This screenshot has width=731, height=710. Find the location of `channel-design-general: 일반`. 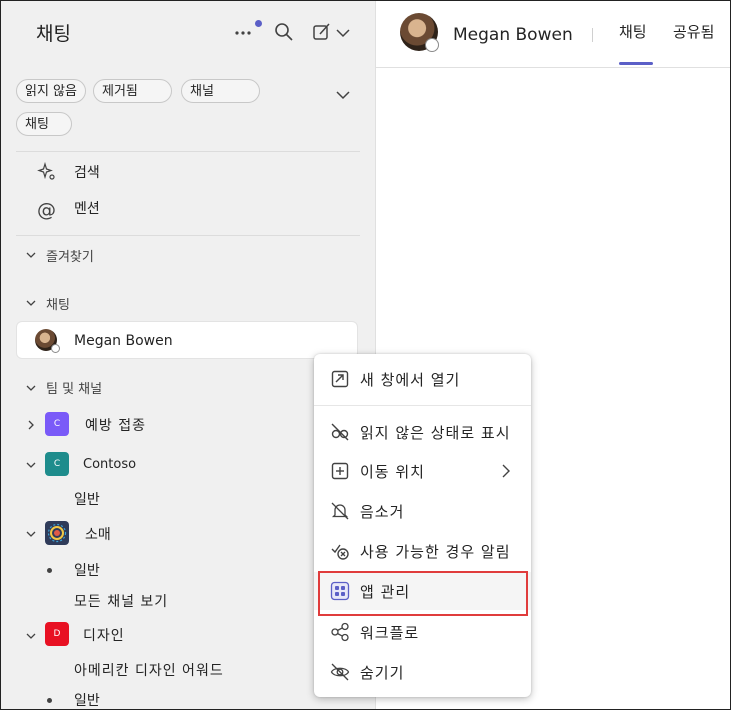

channel-design-general: 일반 is located at coordinates (87, 699).